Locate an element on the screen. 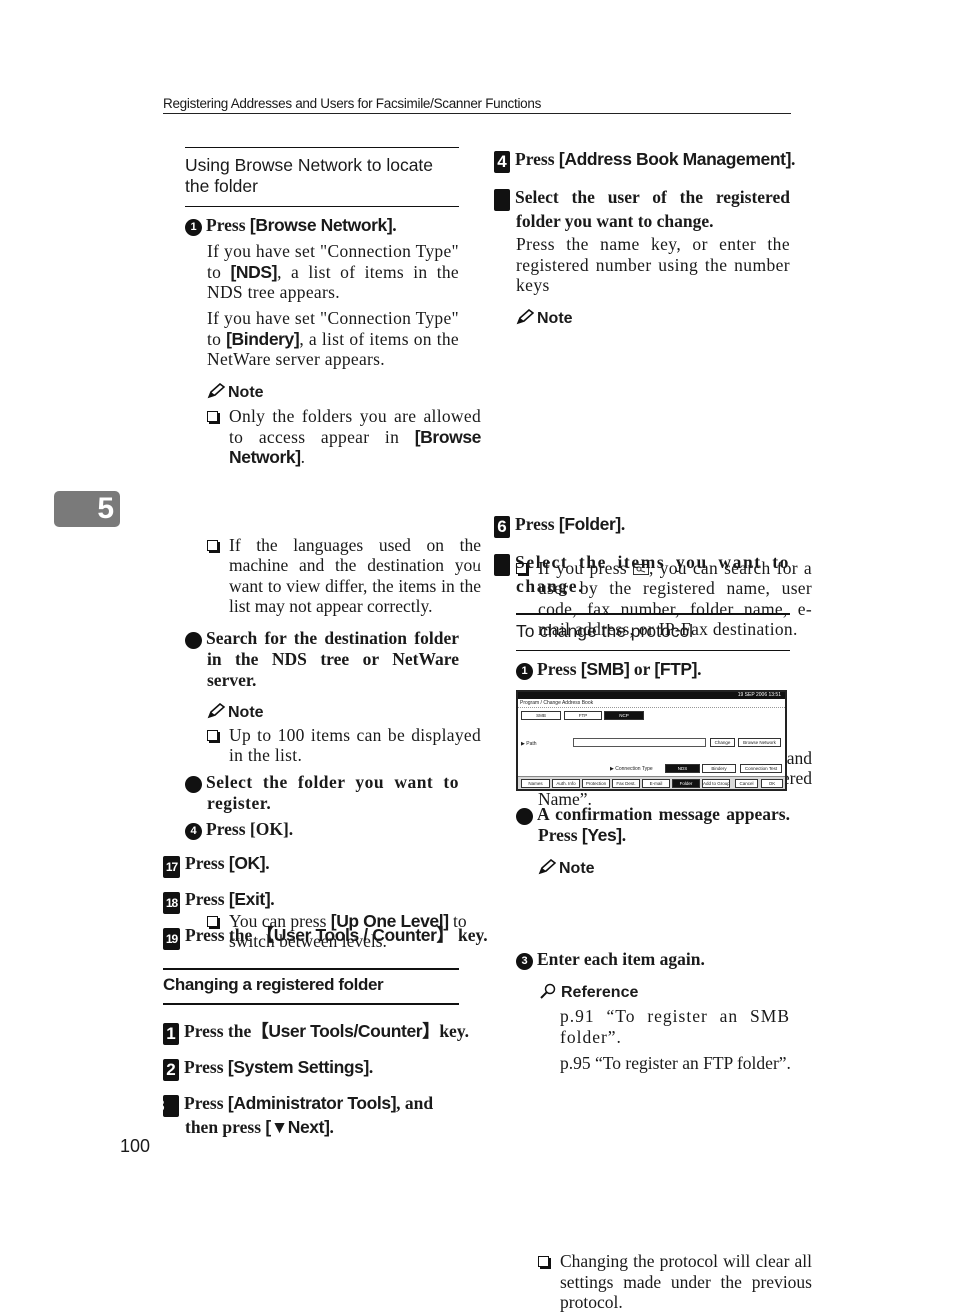 Image resolution: width=954 pixels, height=1313 pixels. substep-number: 4 is located at coordinates (193, 831).